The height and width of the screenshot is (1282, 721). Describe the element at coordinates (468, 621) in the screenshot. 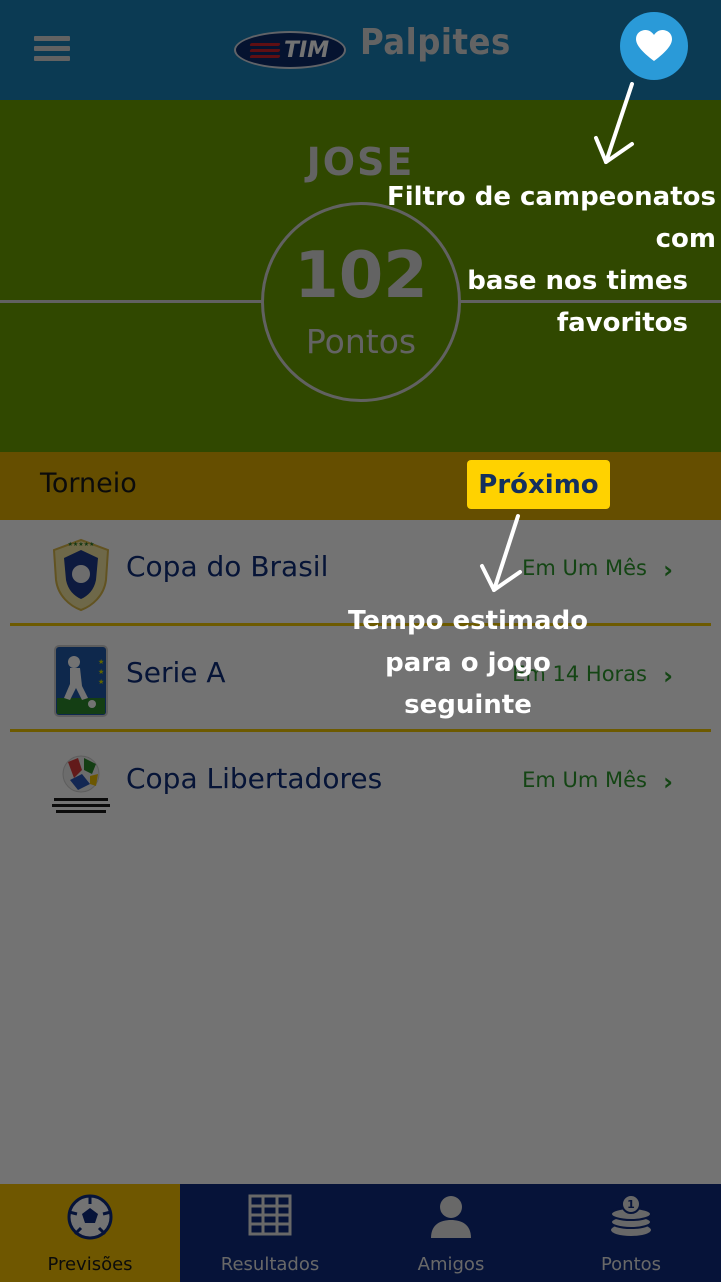

I see `annotation-line: Tempo estimado` at that location.